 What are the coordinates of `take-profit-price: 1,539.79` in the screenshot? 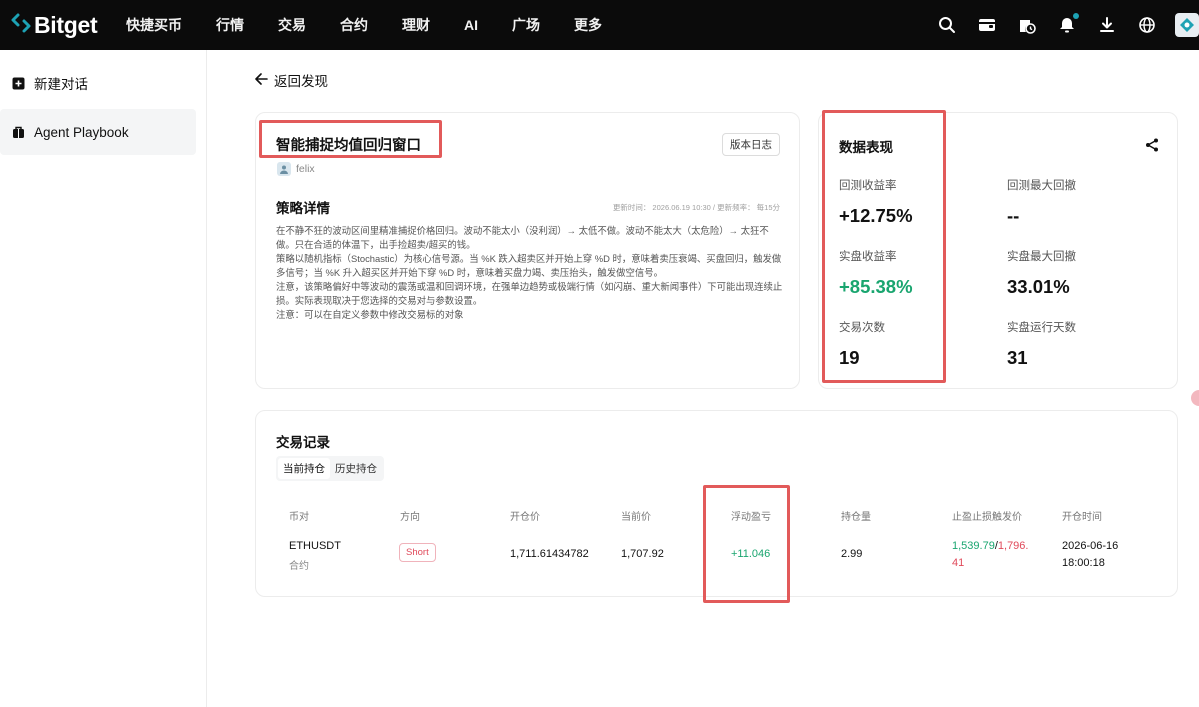 It's located at (973, 546).